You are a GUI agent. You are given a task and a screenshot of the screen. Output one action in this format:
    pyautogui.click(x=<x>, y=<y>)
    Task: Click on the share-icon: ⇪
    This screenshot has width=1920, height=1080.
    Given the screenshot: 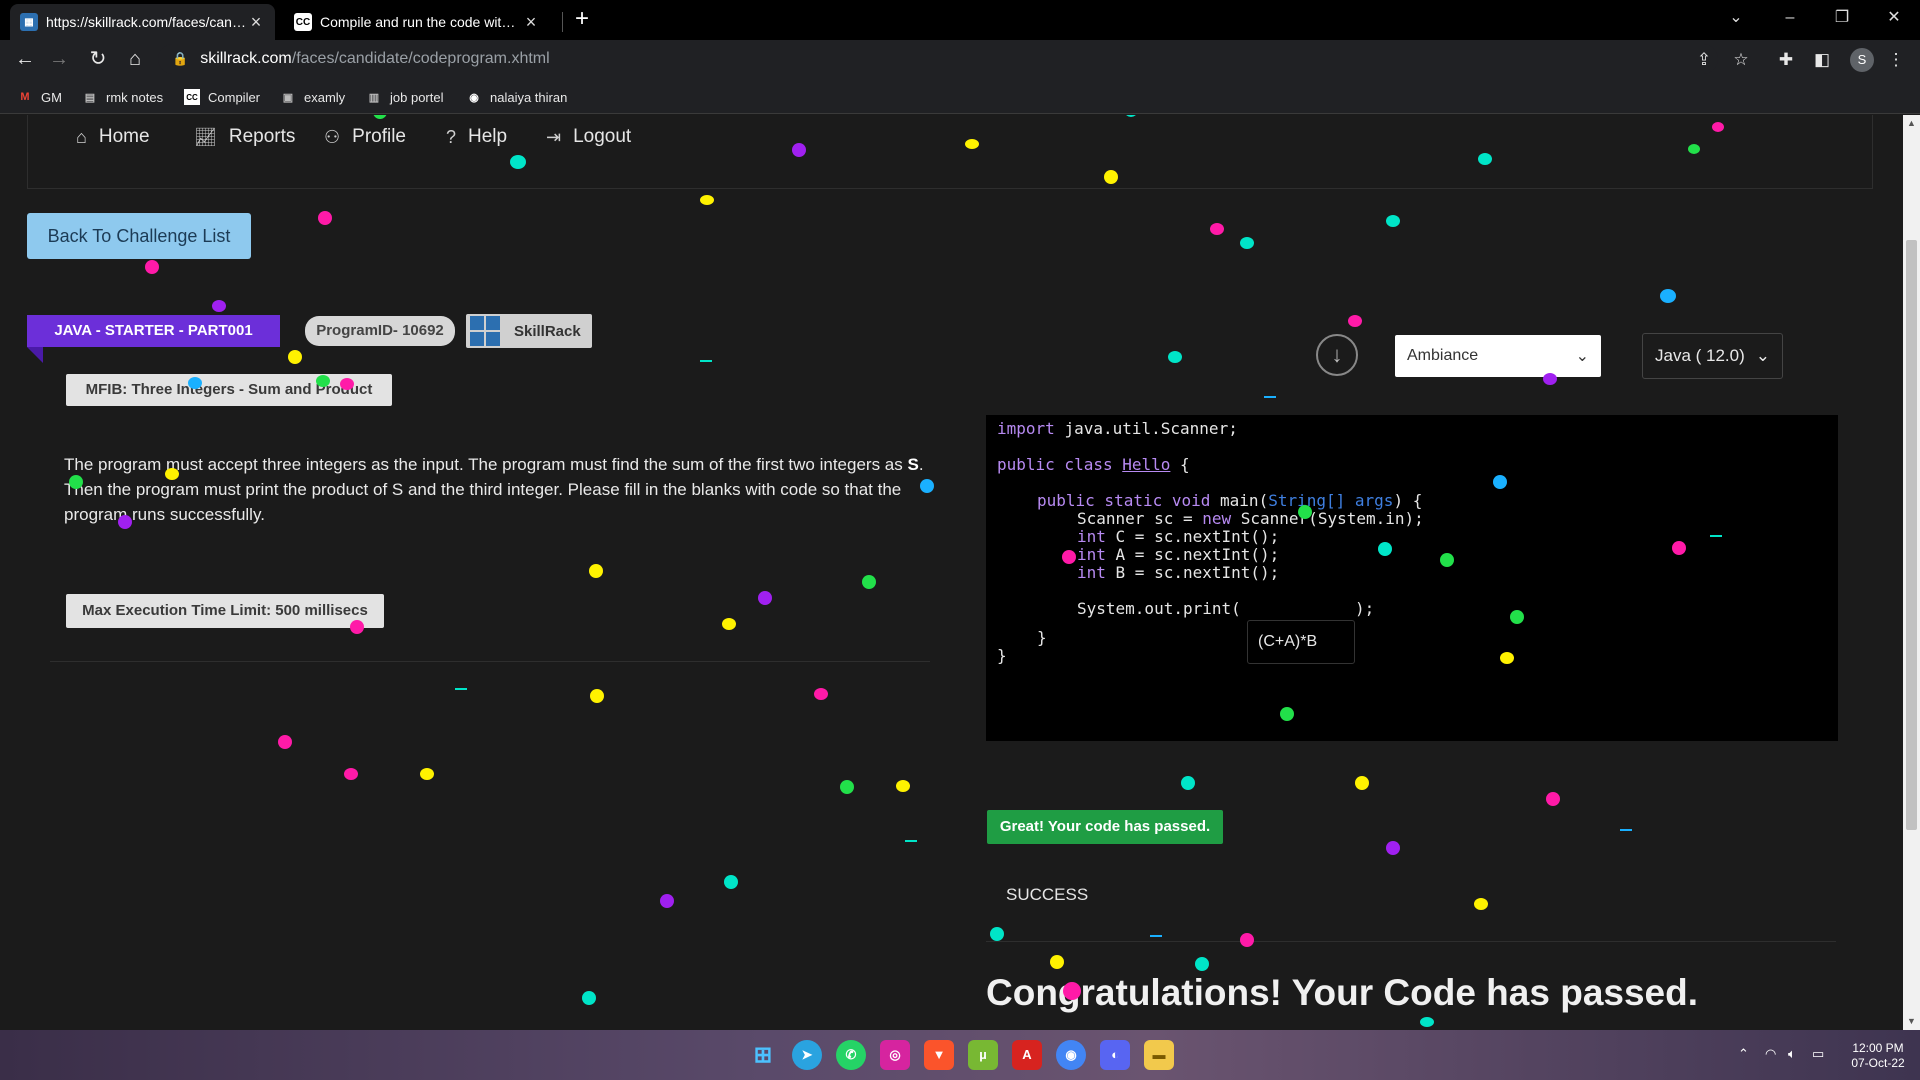 What is the action you would take?
    pyautogui.click(x=1704, y=60)
    